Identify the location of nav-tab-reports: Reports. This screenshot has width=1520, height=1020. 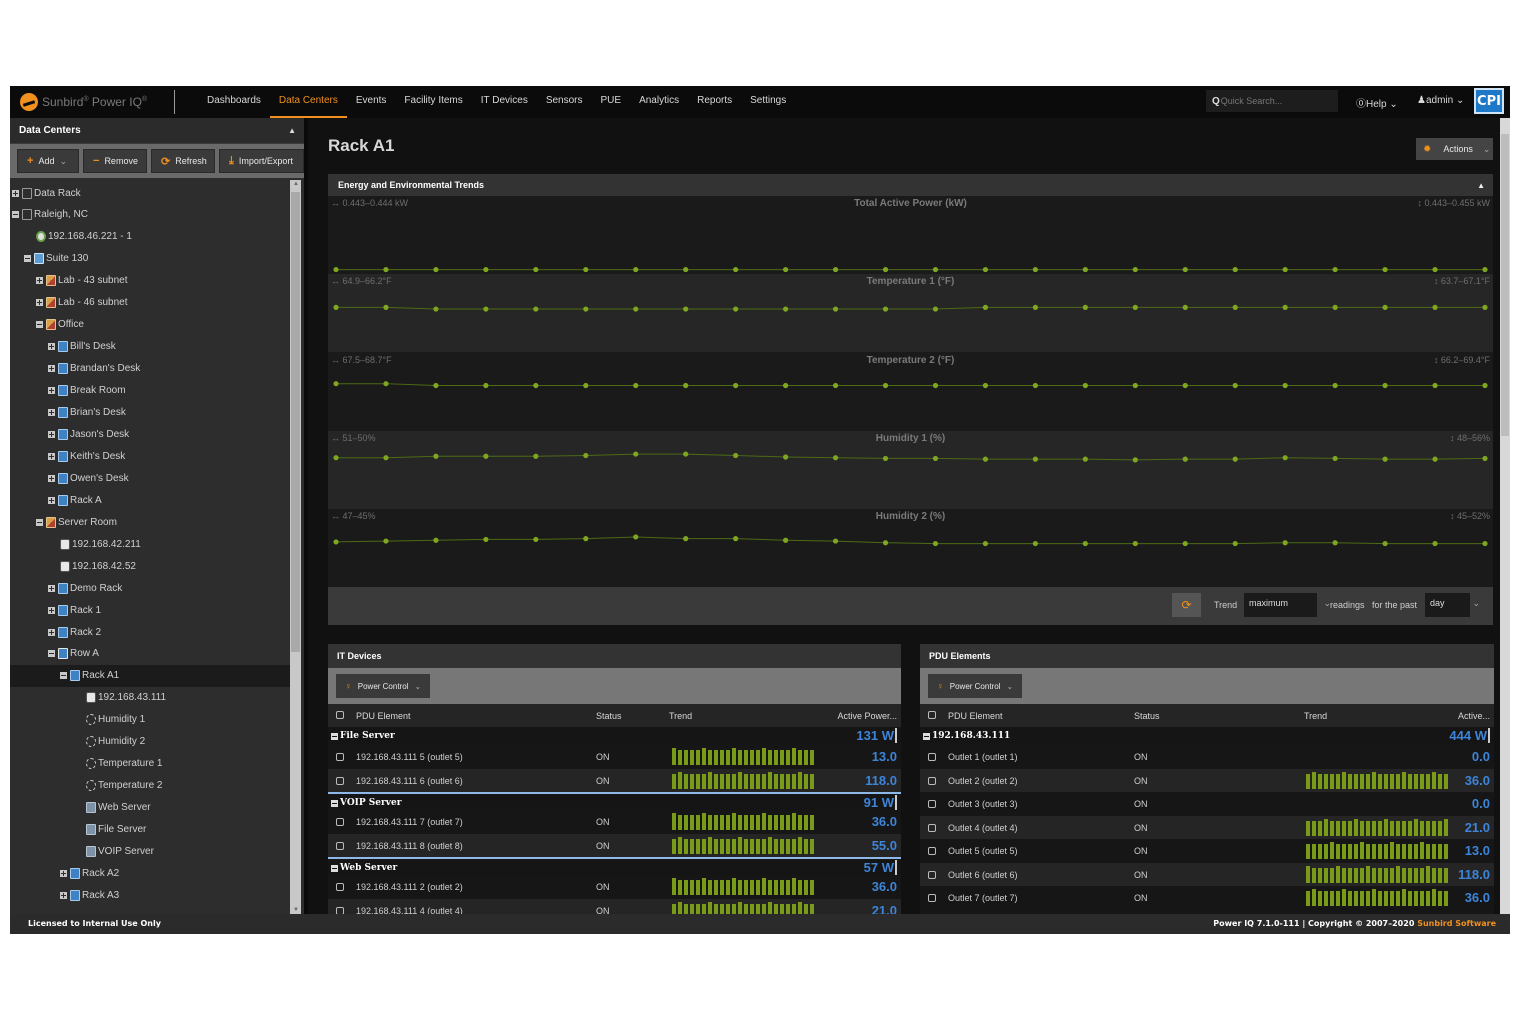
(714, 102).